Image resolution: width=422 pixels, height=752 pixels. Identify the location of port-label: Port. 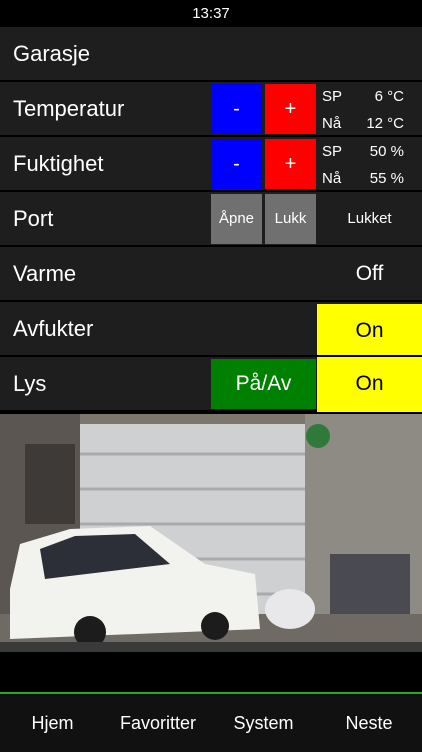
(33, 218).